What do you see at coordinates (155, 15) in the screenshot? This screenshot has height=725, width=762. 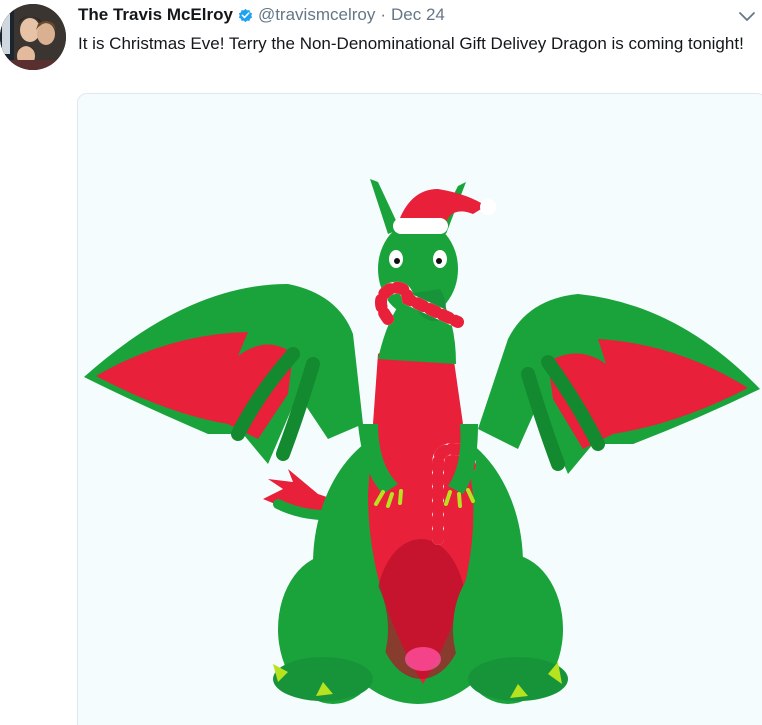 I see `display-name: The Travis McElroy` at bounding box center [155, 15].